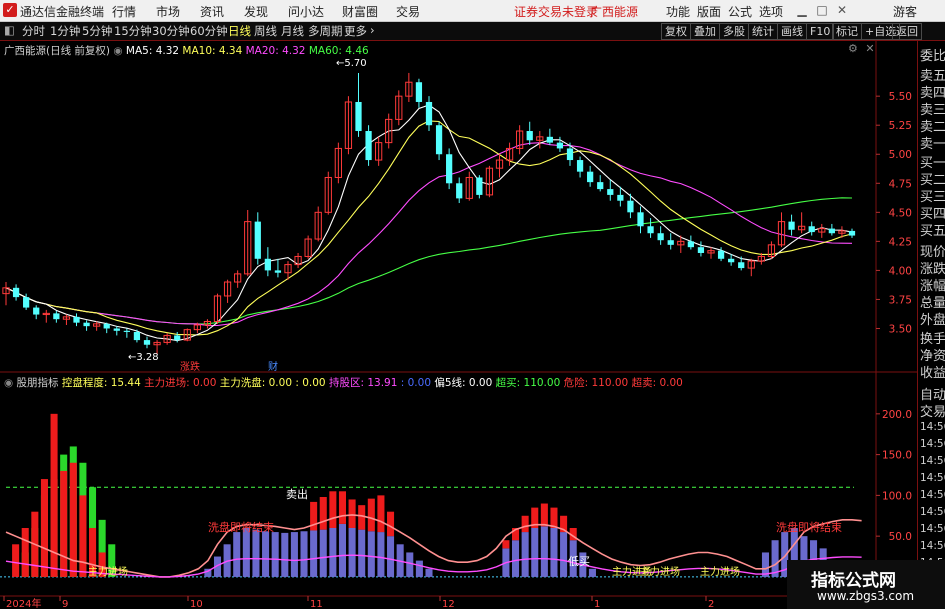 The width and height of the screenshot is (945, 609). Describe the element at coordinates (65, 604) in the screenshot. I see `time-tick-label: 9` at that location.